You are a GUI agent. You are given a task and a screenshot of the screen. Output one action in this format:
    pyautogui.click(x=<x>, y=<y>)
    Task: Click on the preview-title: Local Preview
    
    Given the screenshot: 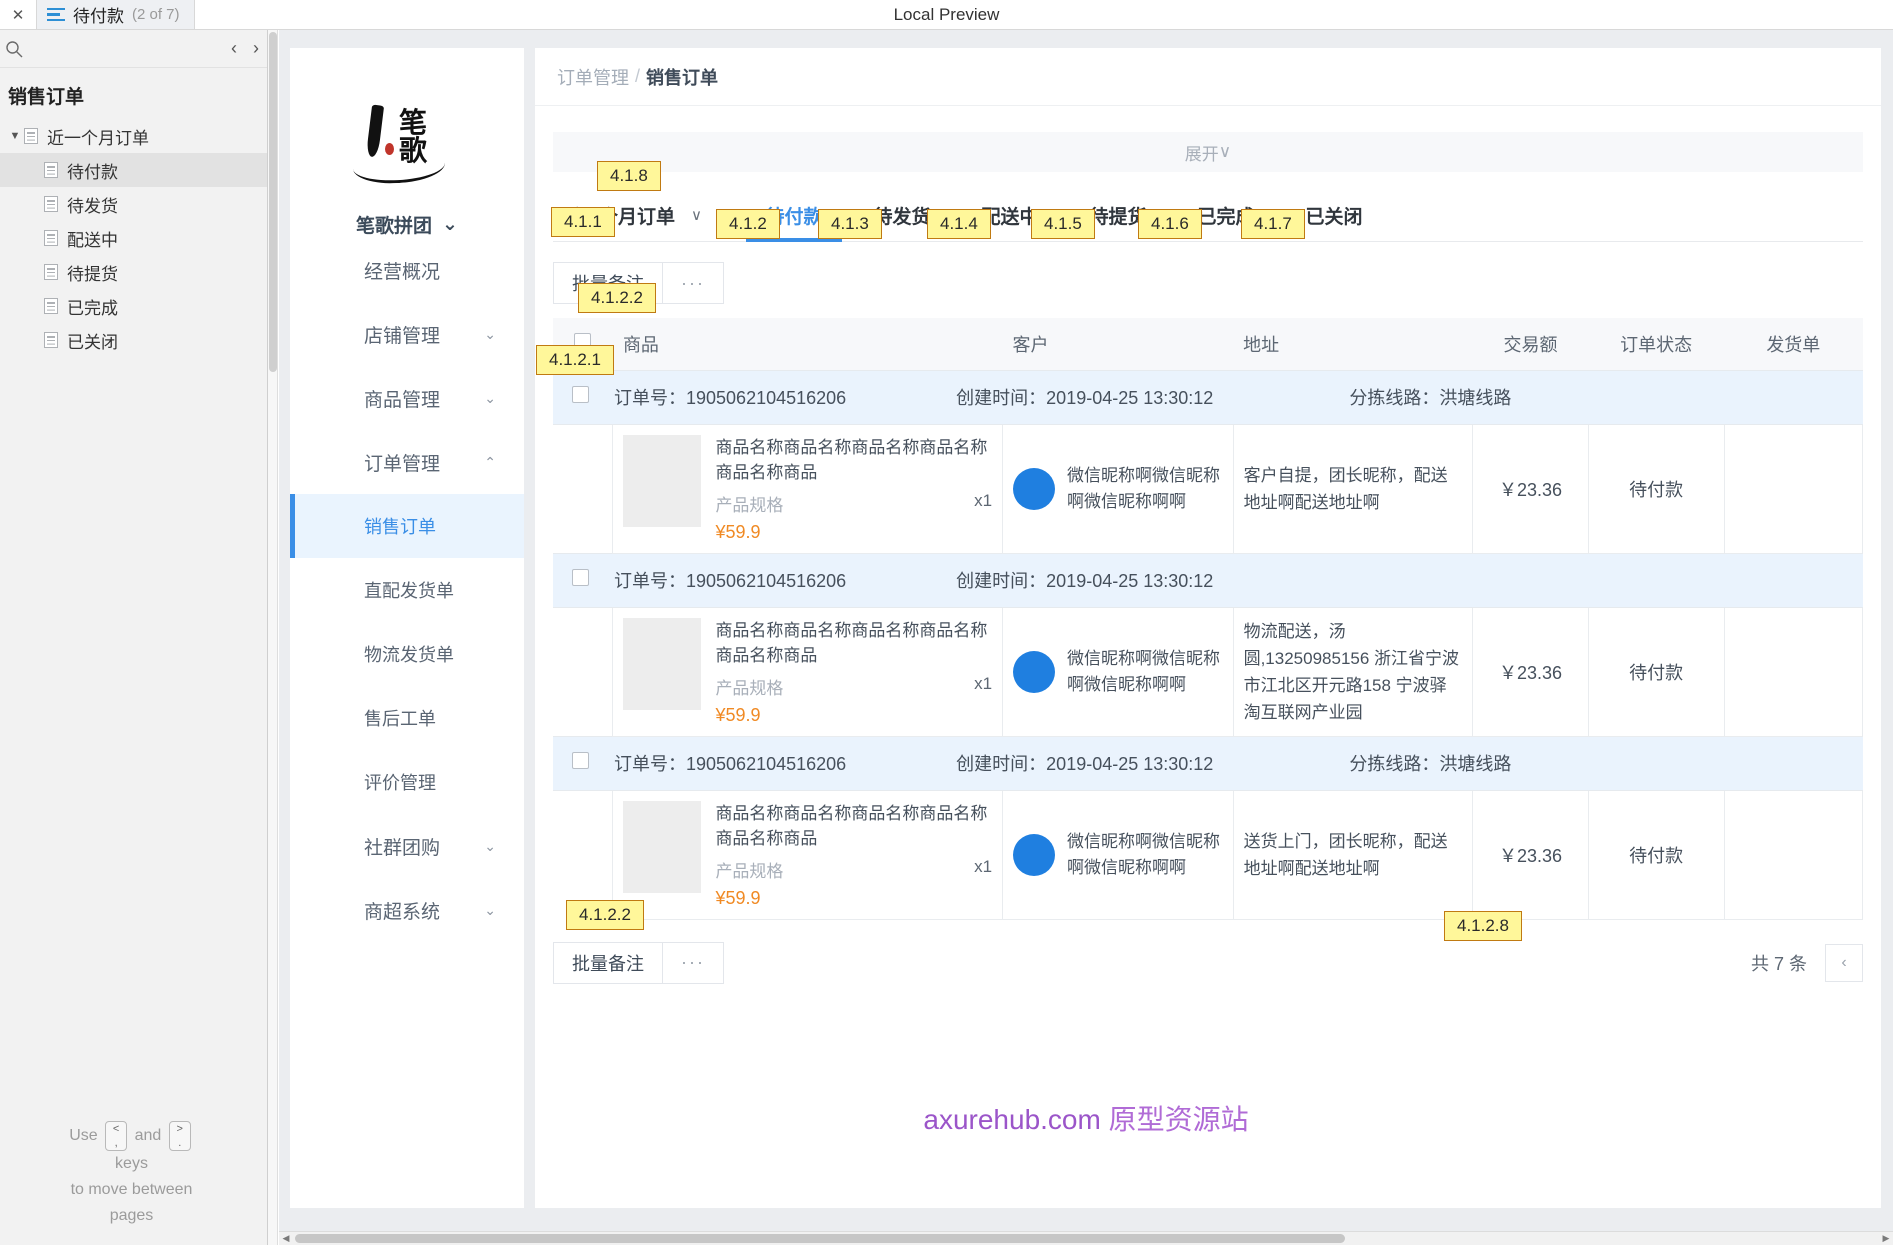 What is the action you would take?
    pyautogui.click(x=946, y=14)
    